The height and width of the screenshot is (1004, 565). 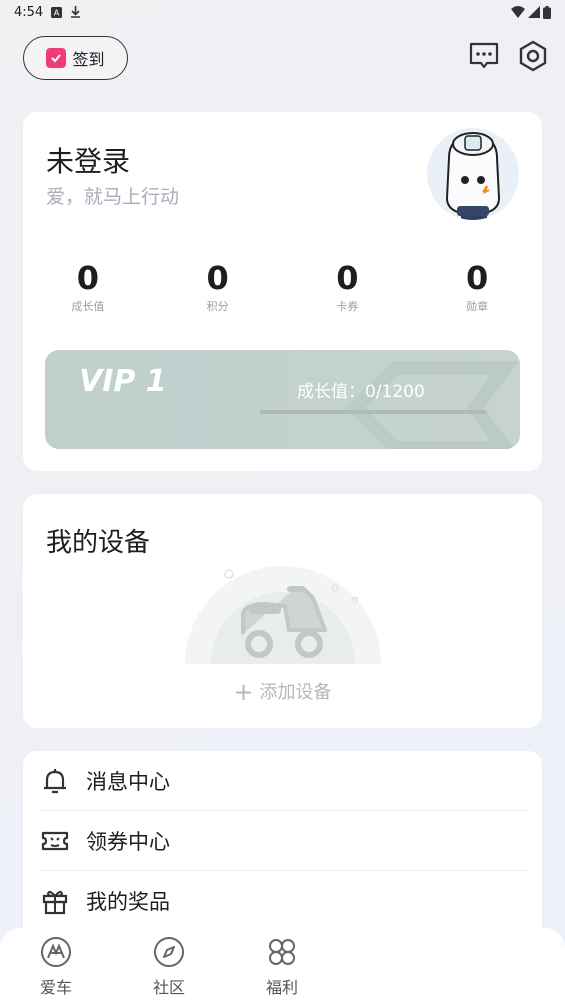 I want to click on calendar-check-icon, so click(x=56, y=58).